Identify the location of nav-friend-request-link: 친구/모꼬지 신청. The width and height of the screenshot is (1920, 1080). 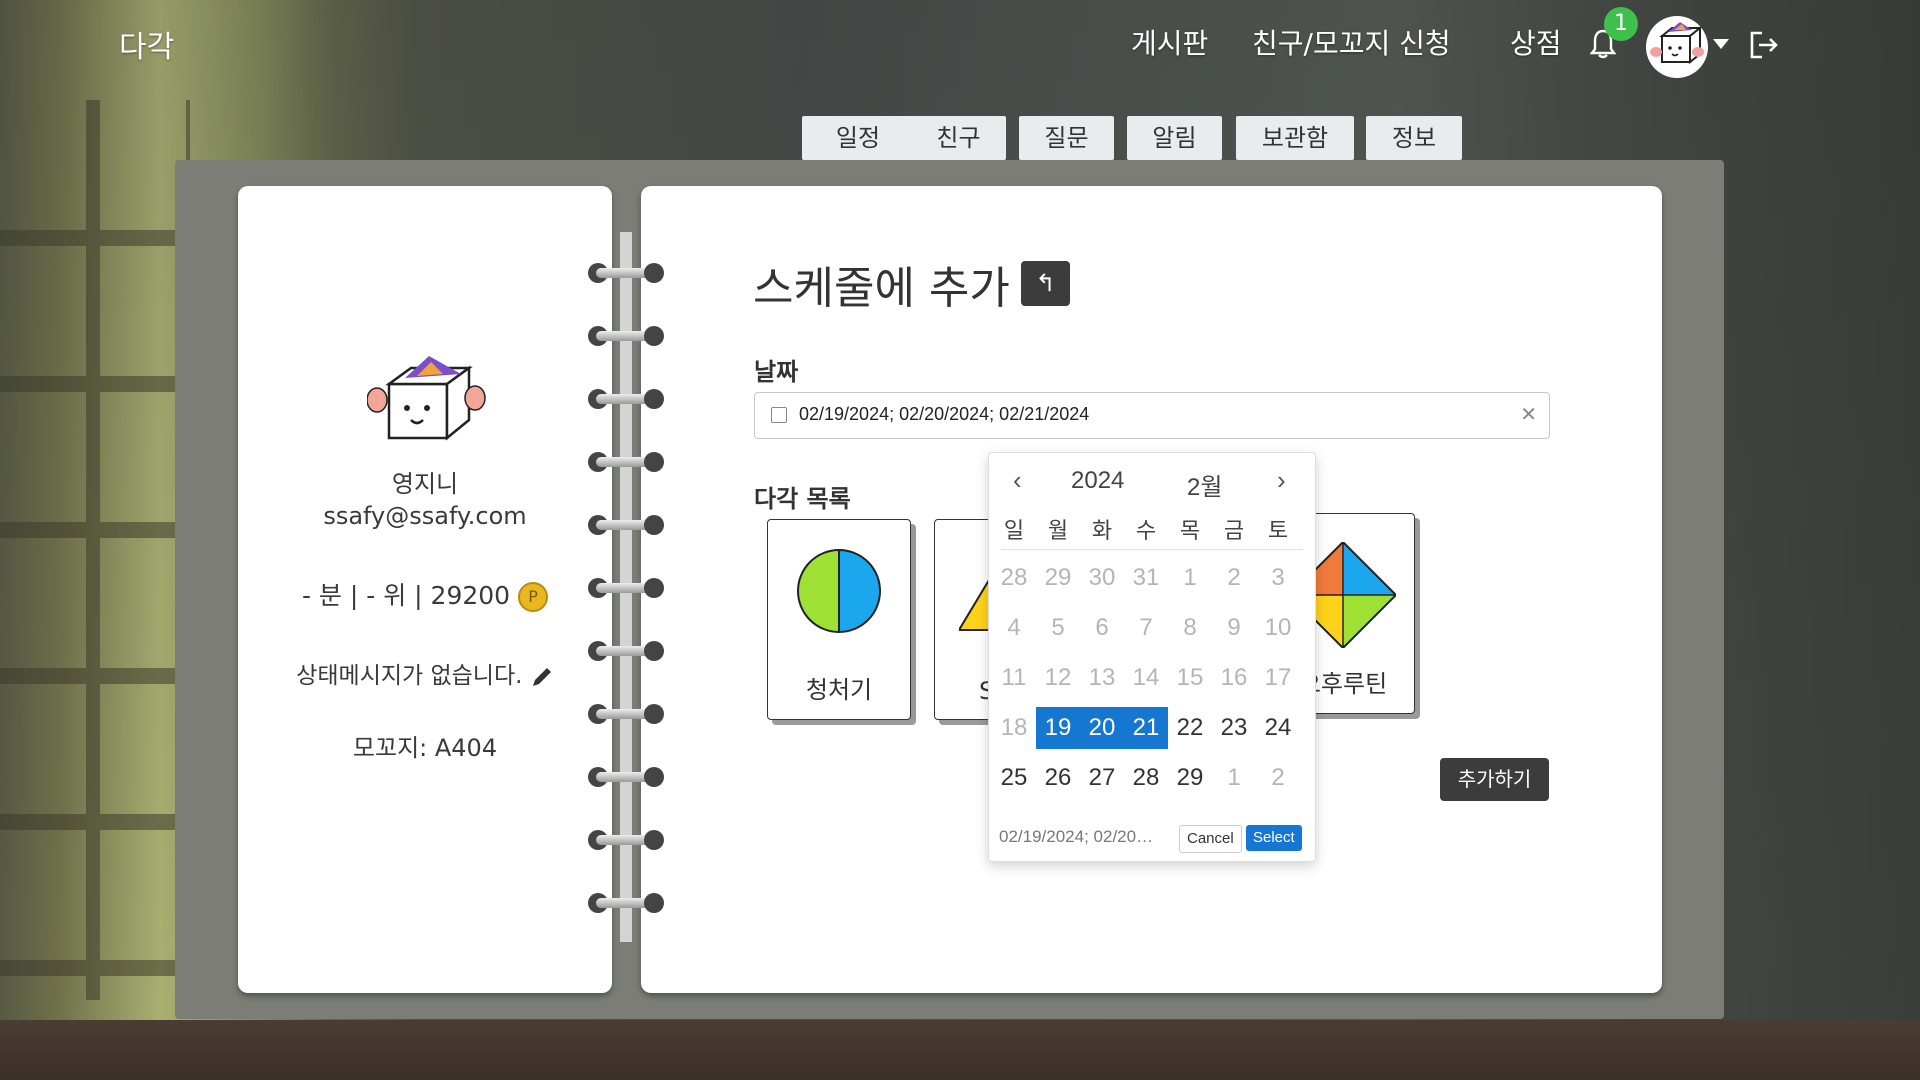
(1351, 42).